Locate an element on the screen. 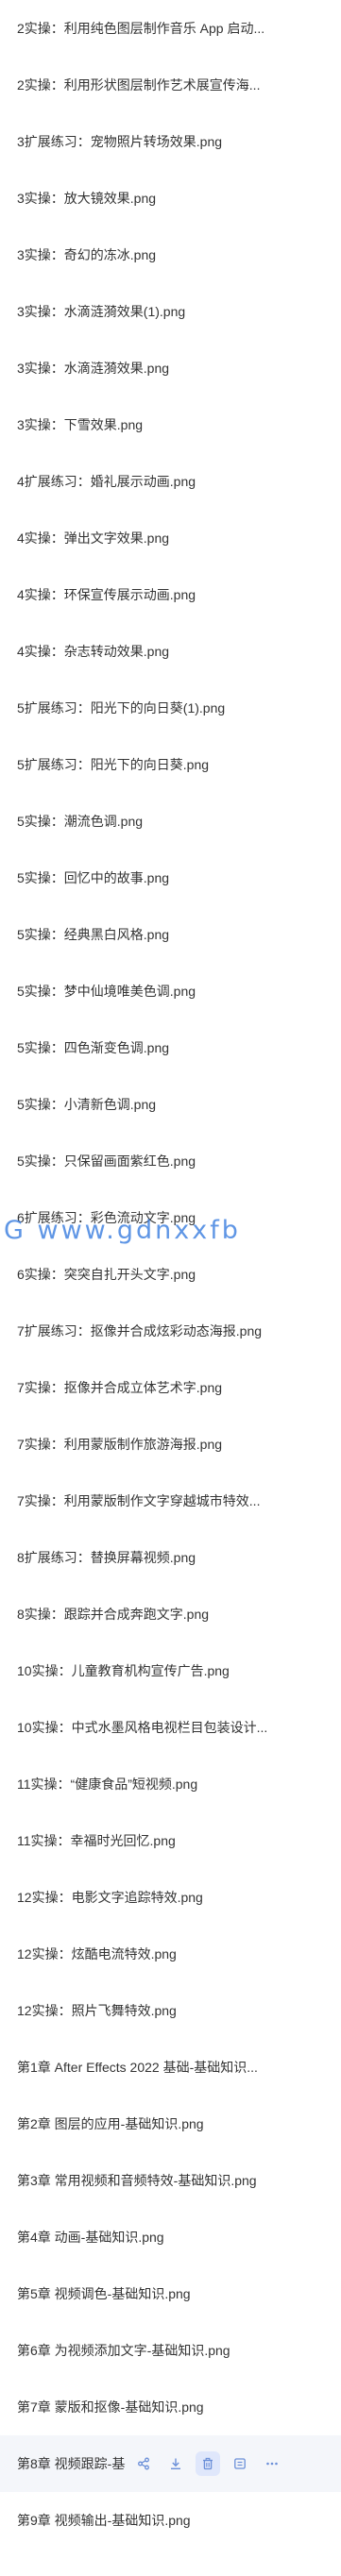 The width and height of the screenshot is (341, 2576). file-name: 4实操：环保宣传展示动画.png is located at coordinates (106, 595).